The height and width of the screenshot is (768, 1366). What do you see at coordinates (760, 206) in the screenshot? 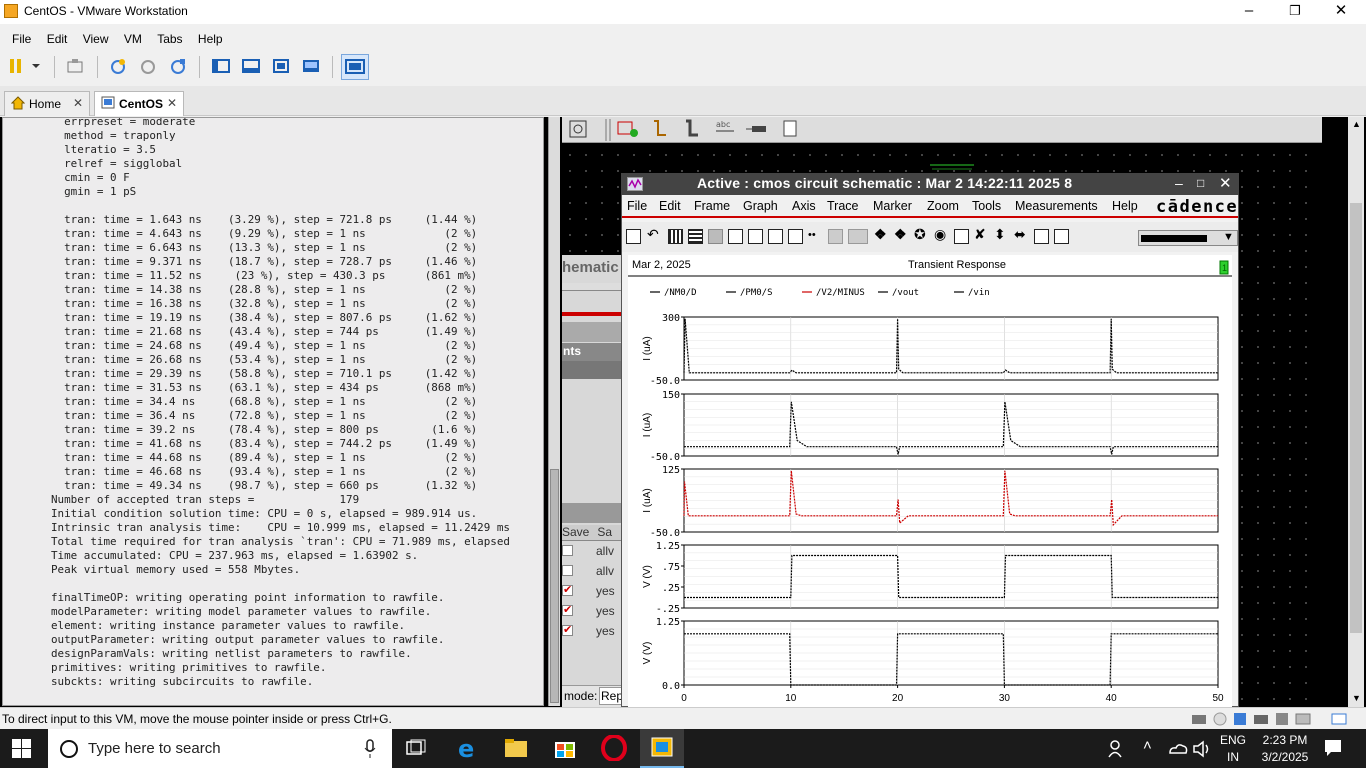
I see `wave-menu-graph: Graph` at bounding box center [760, 206].